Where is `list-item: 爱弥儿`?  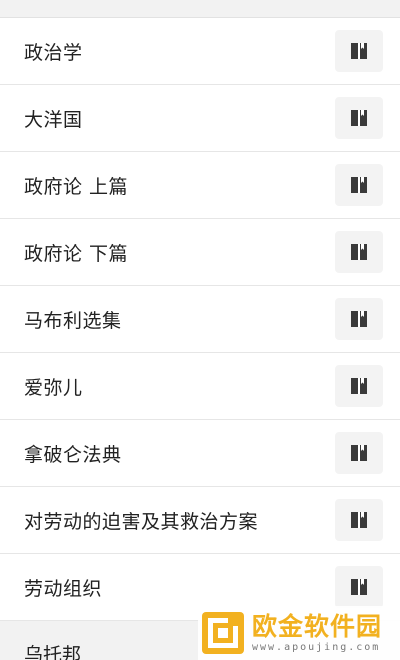 list-item: 爱弥儿 is located at coordinates (200, 386).